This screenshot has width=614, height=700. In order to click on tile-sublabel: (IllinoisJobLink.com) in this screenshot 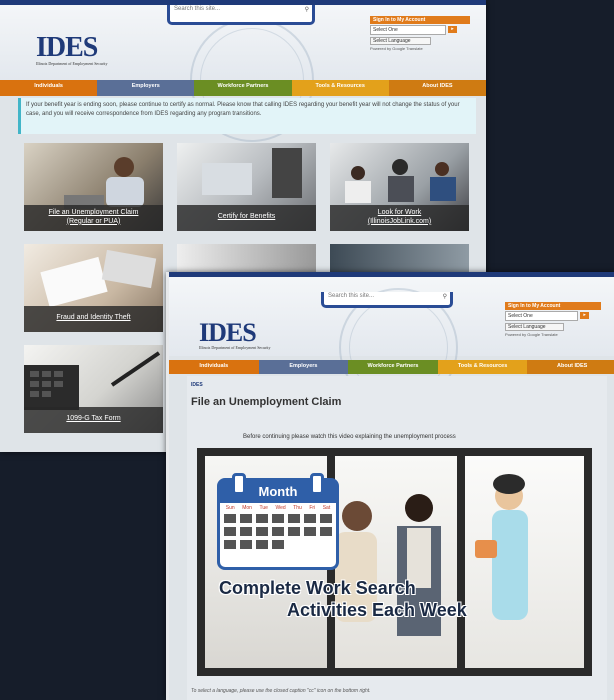, I will do `click(399, 221)`.